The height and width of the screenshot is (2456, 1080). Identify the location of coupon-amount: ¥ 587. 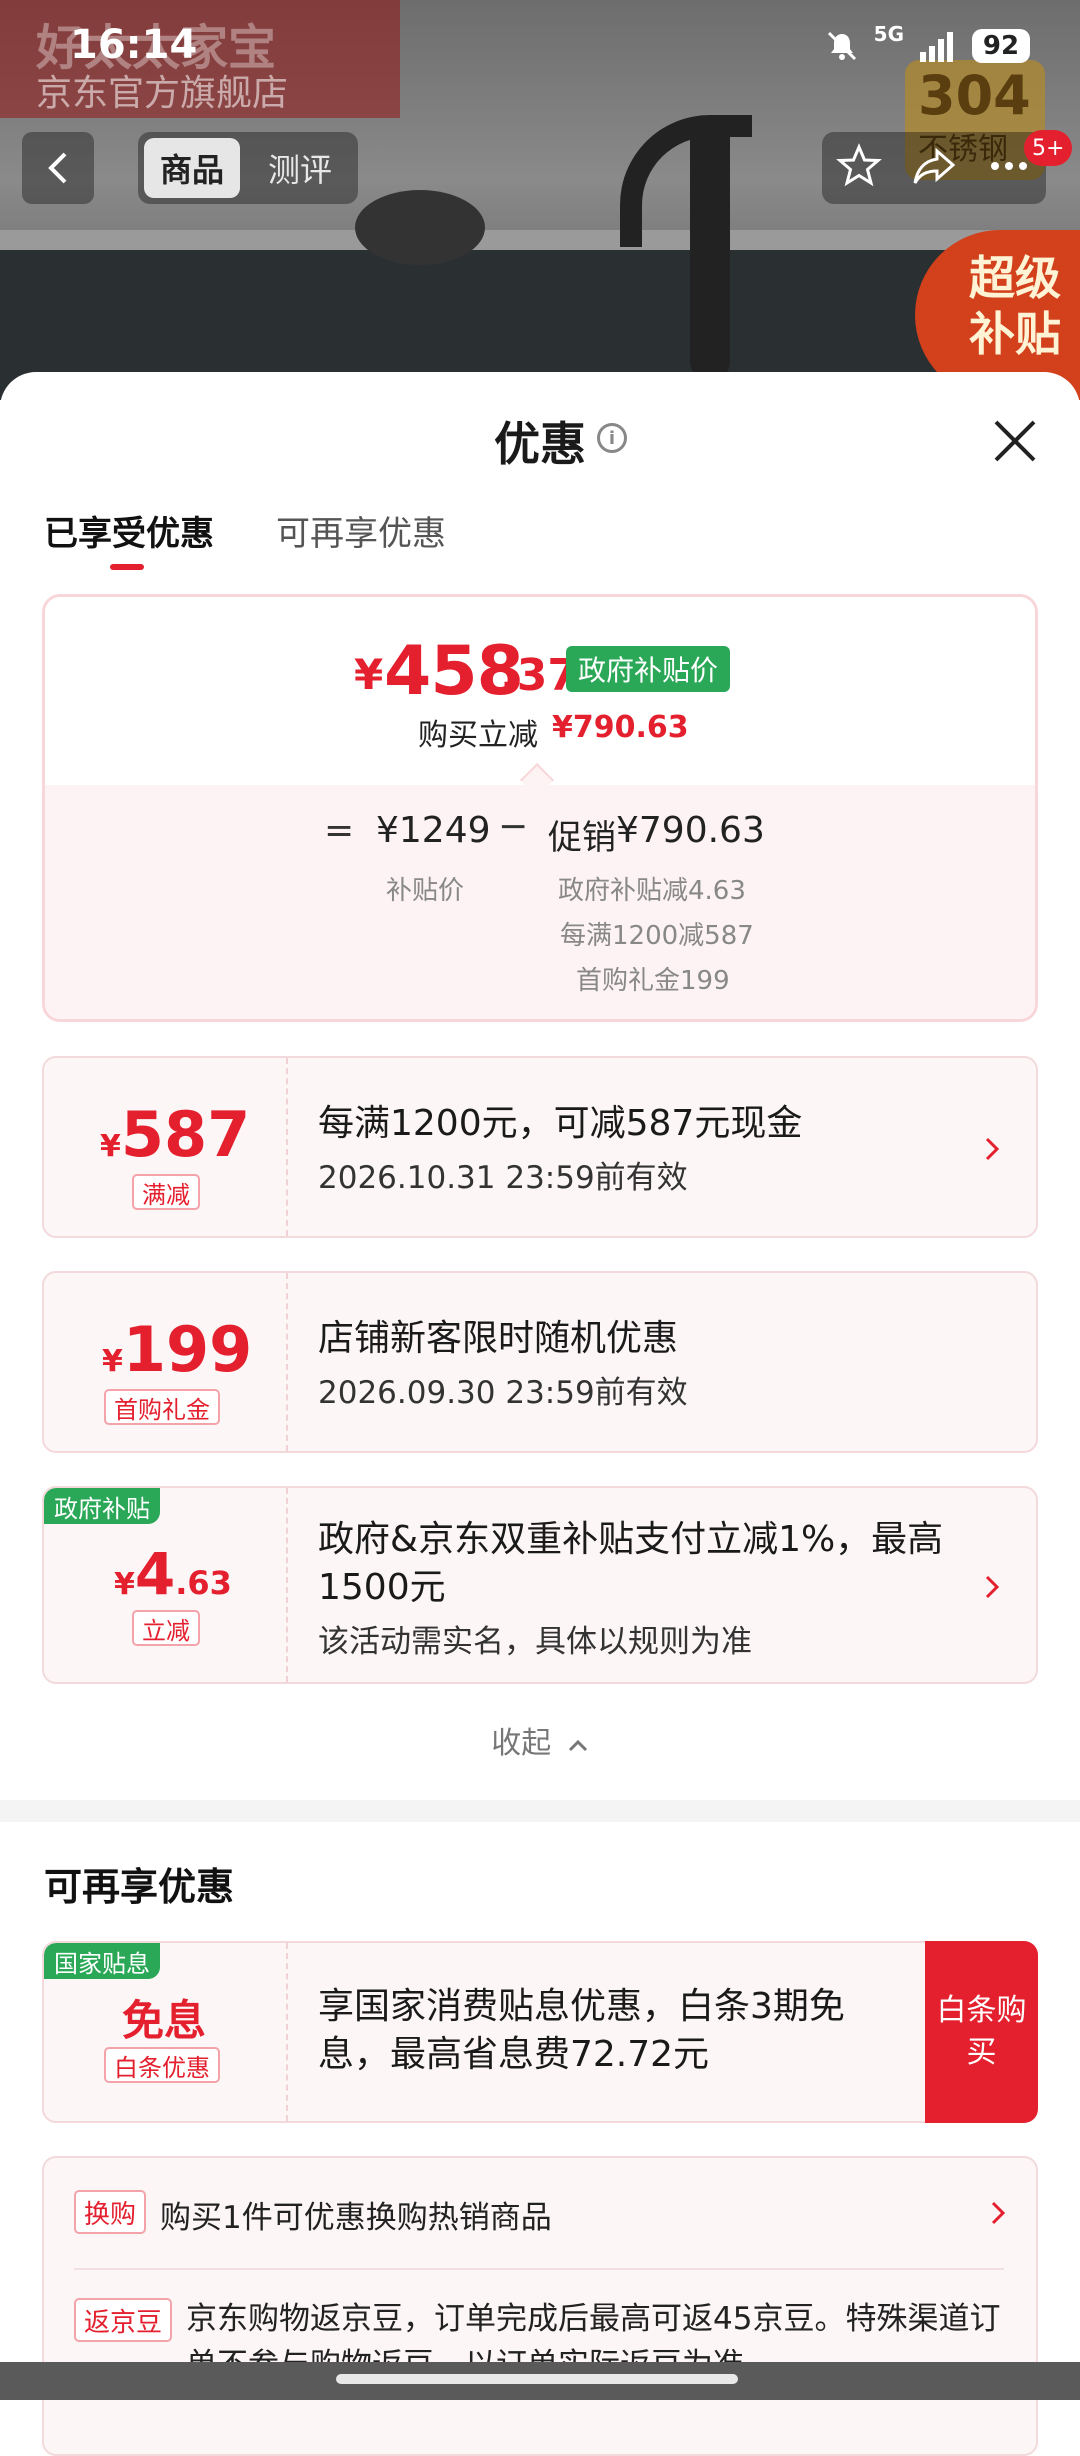
(175, 1134).